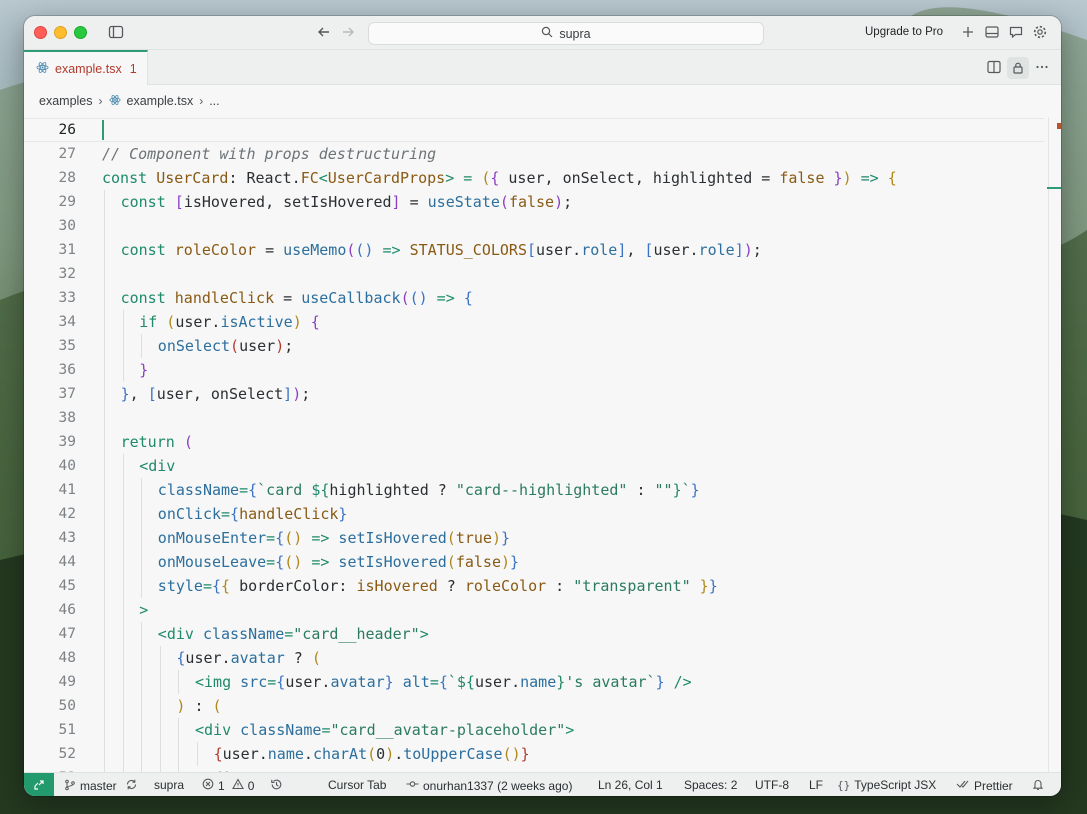 This screenshot has width=1087, height=814. I want to click on code-token: isHovered, setIsHovered, so click(287, 202).